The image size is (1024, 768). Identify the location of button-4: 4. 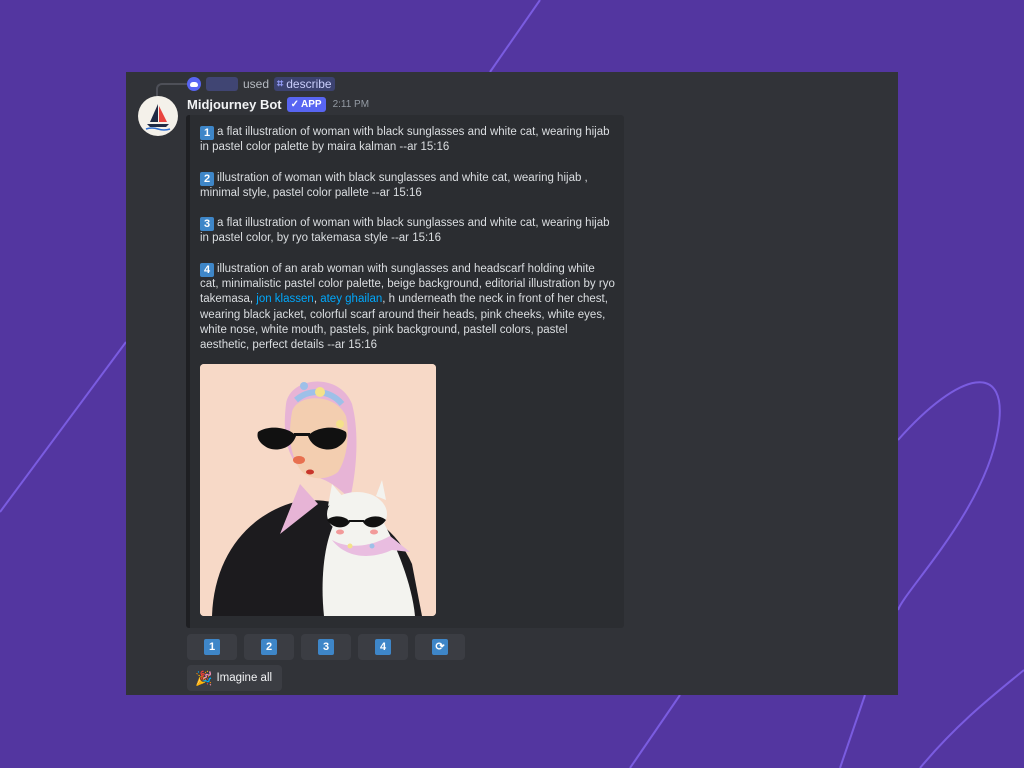
(383, 647).